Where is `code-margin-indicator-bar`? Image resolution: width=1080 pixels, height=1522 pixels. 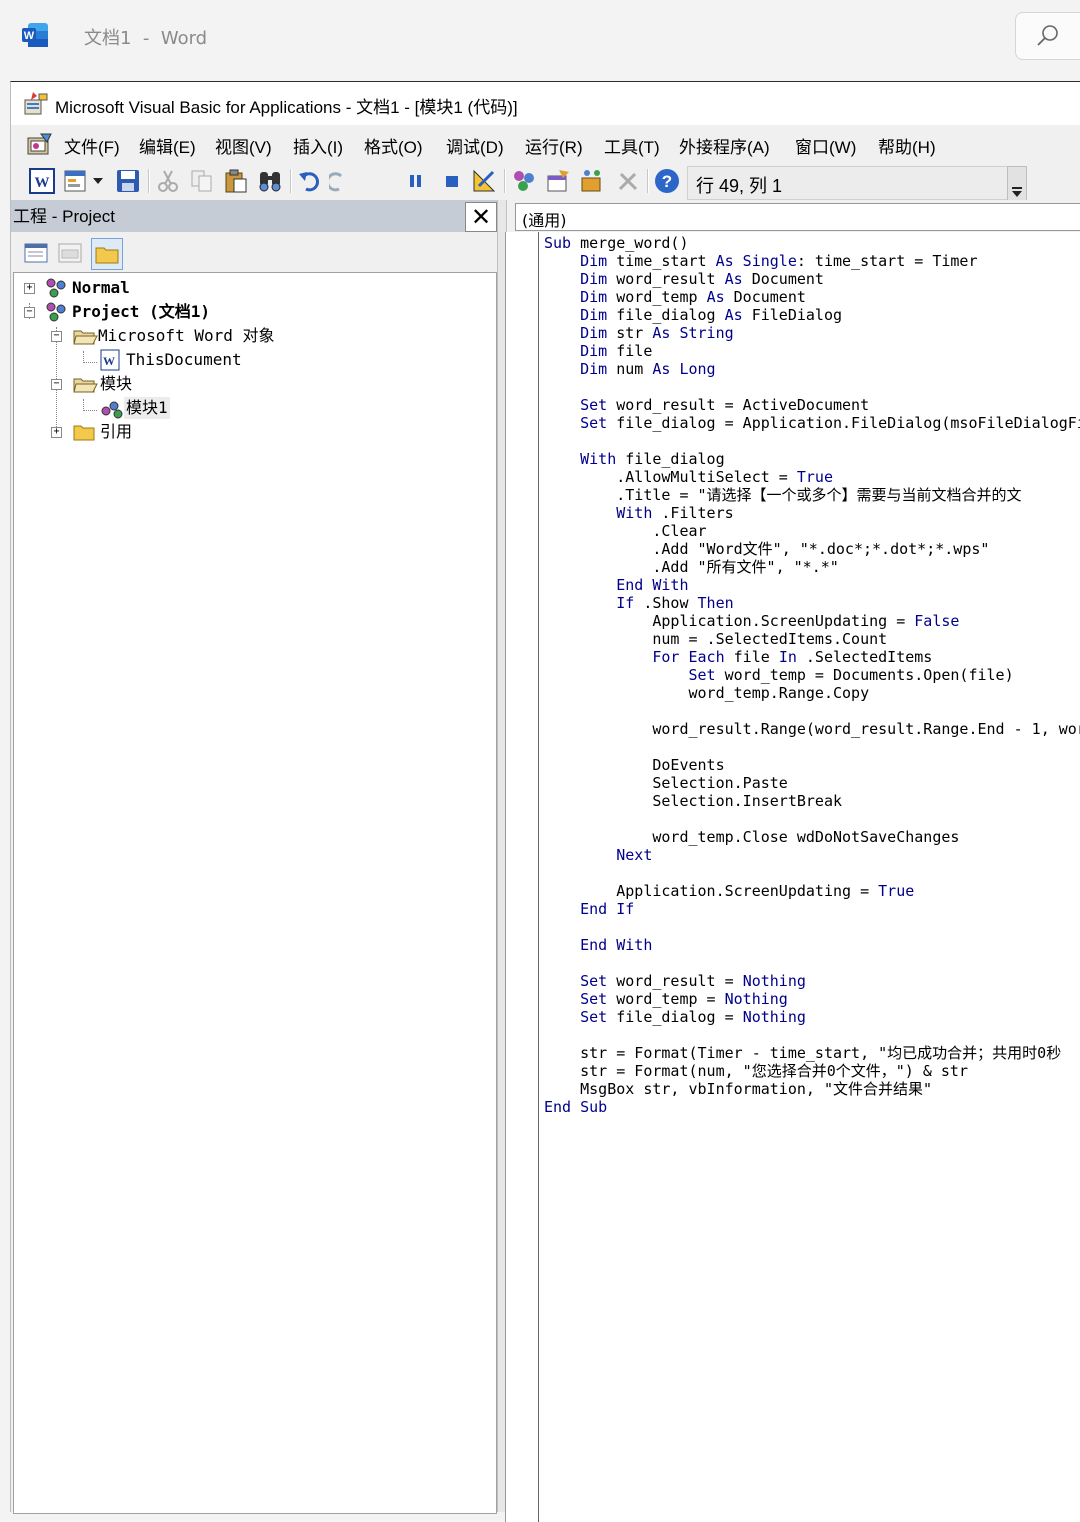
code-margin-indicator-bar is located at coordinates (522, 877).